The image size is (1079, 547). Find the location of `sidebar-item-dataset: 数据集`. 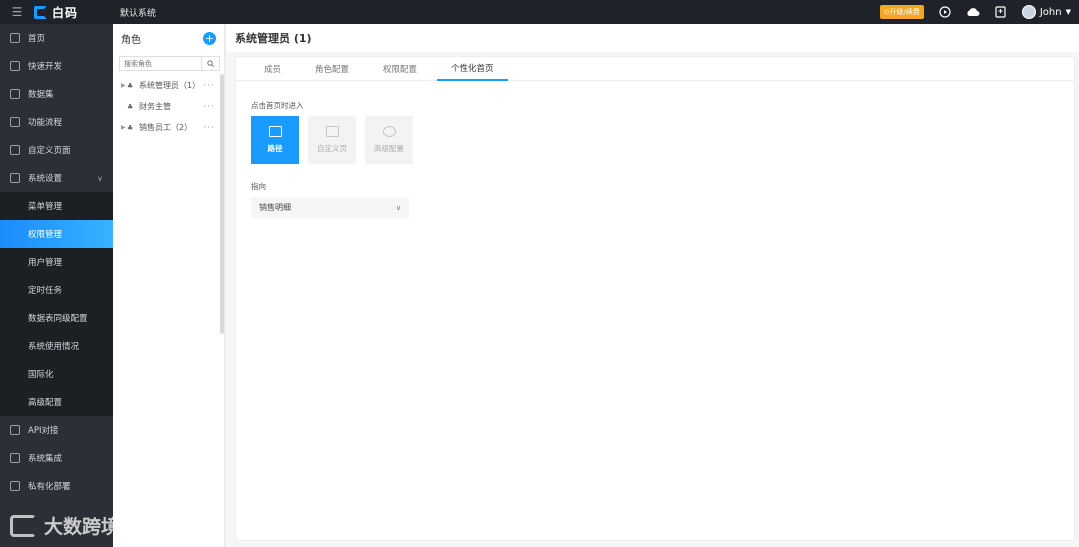

sidebar-item-dataset: 数据集 is located at coordinates (56, 94).